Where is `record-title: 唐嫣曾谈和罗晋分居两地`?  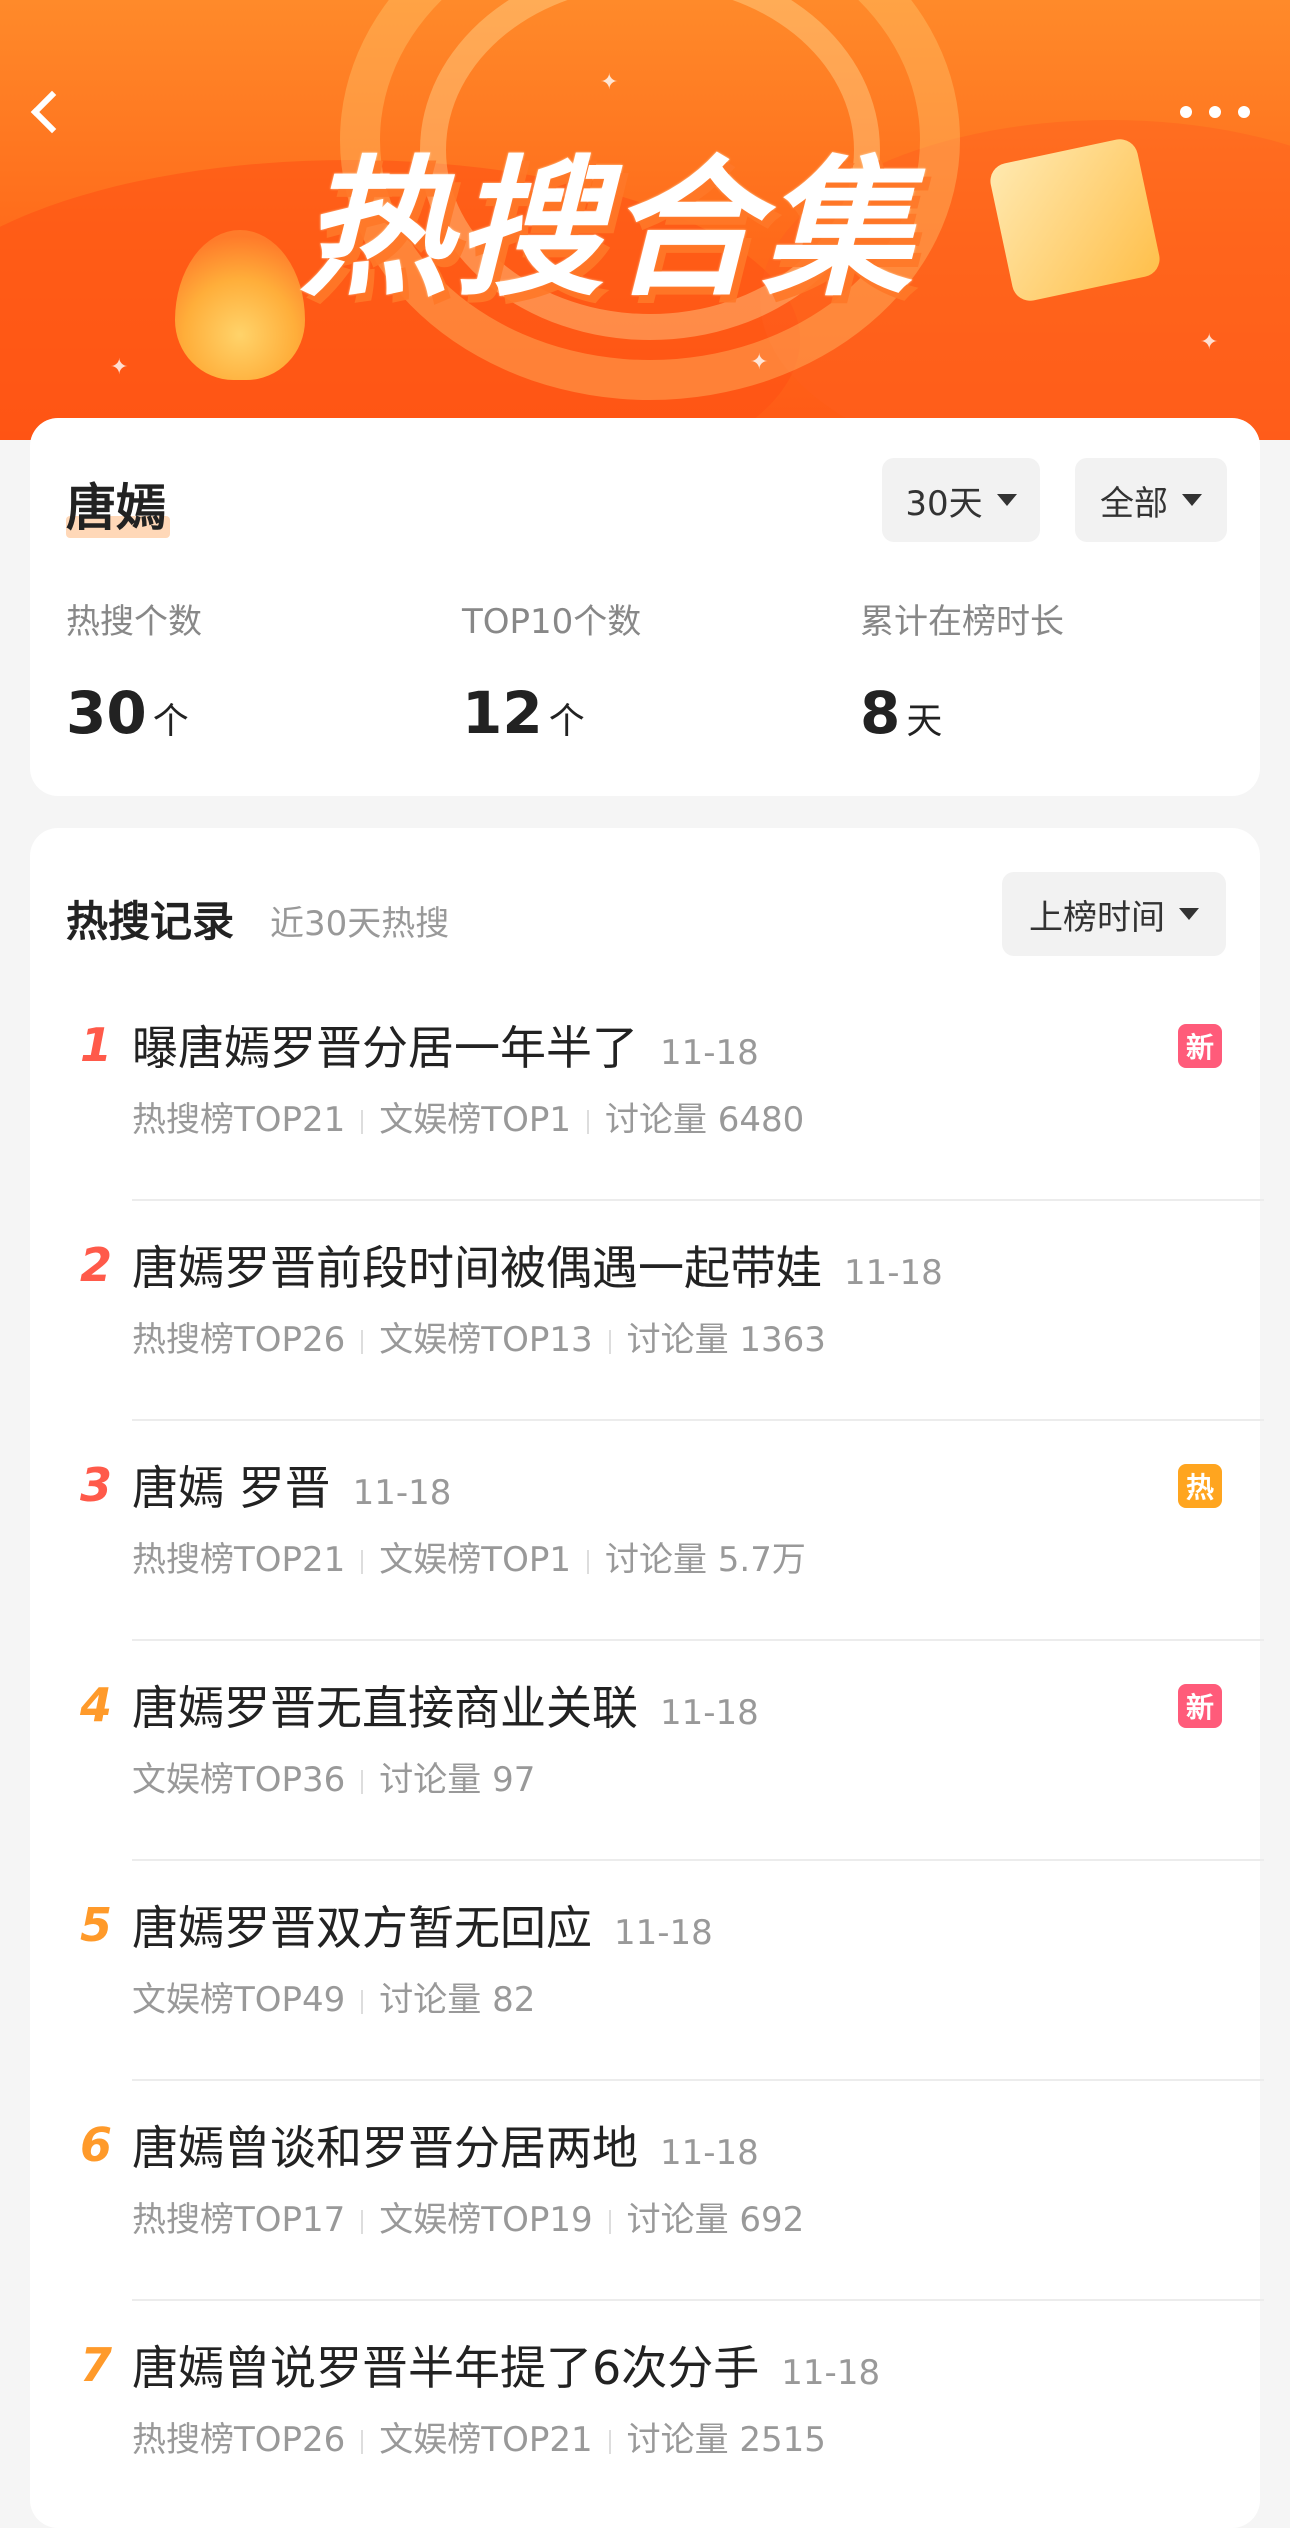
record-title: 唐嫣曾谈和罗晋分居两地 is located at coordinates (385, 2148).